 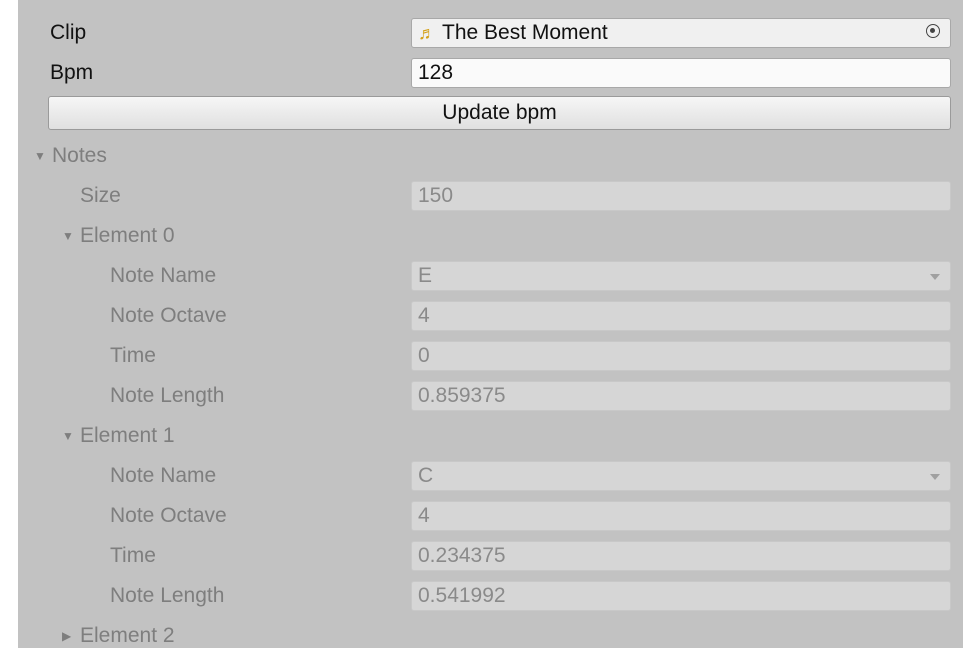 I want to click on element-0-time-row: Time 0, so click(x=490, y=356).